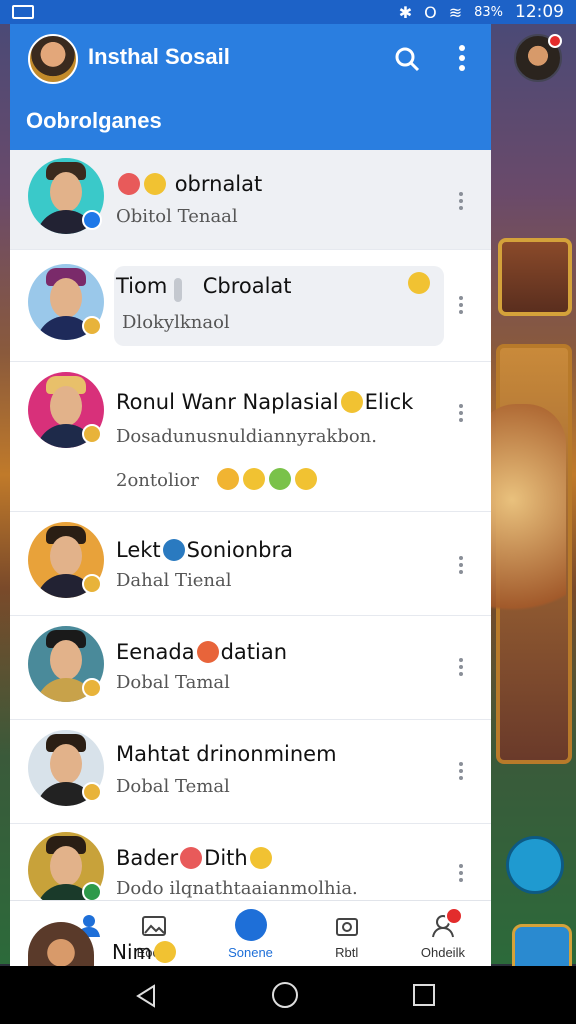  What do you see at coordinates (237, 888) in the screenshot?
I see `chat-preview: Dodo ilqnathtaaianmolhia.` at bounding box center [237, 888].